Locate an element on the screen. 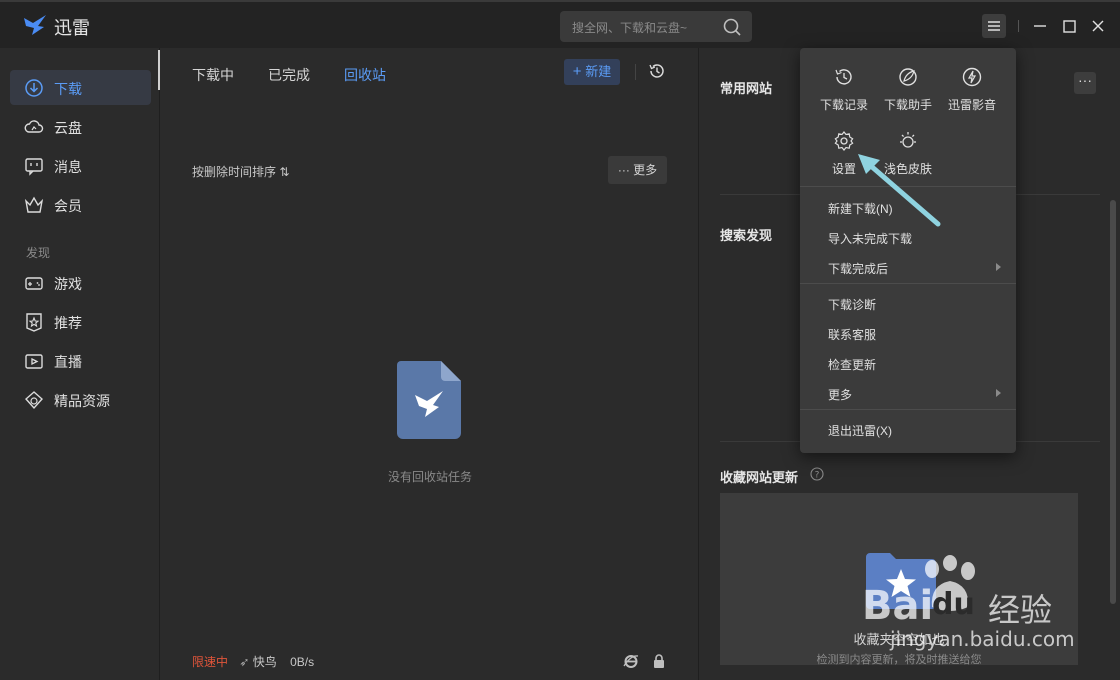  menu-grid-label: 下载助手 is located at coordinates (907, 105).